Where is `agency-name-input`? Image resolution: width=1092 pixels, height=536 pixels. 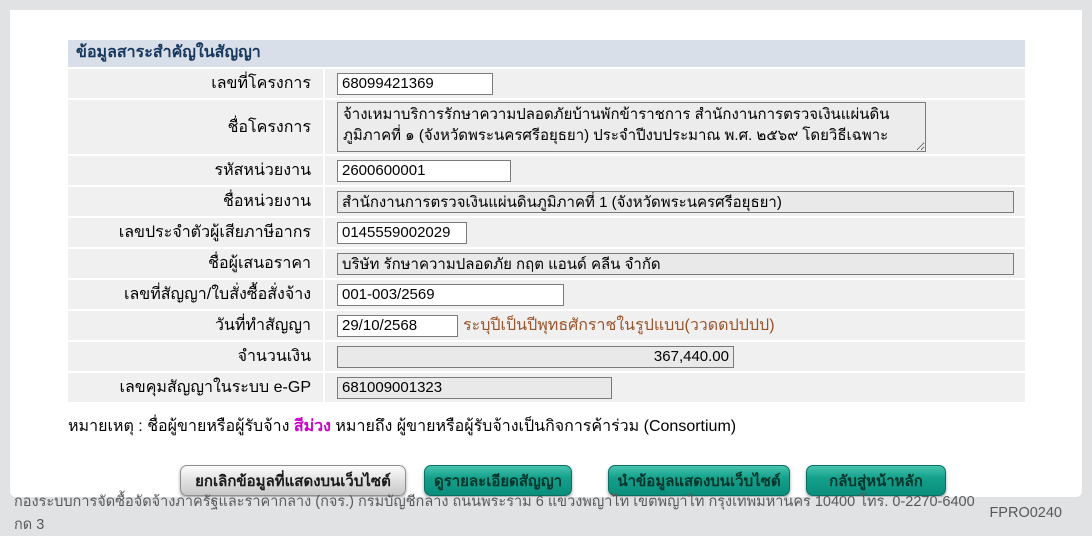 agency-name-input is located at coordinates (675, 201).